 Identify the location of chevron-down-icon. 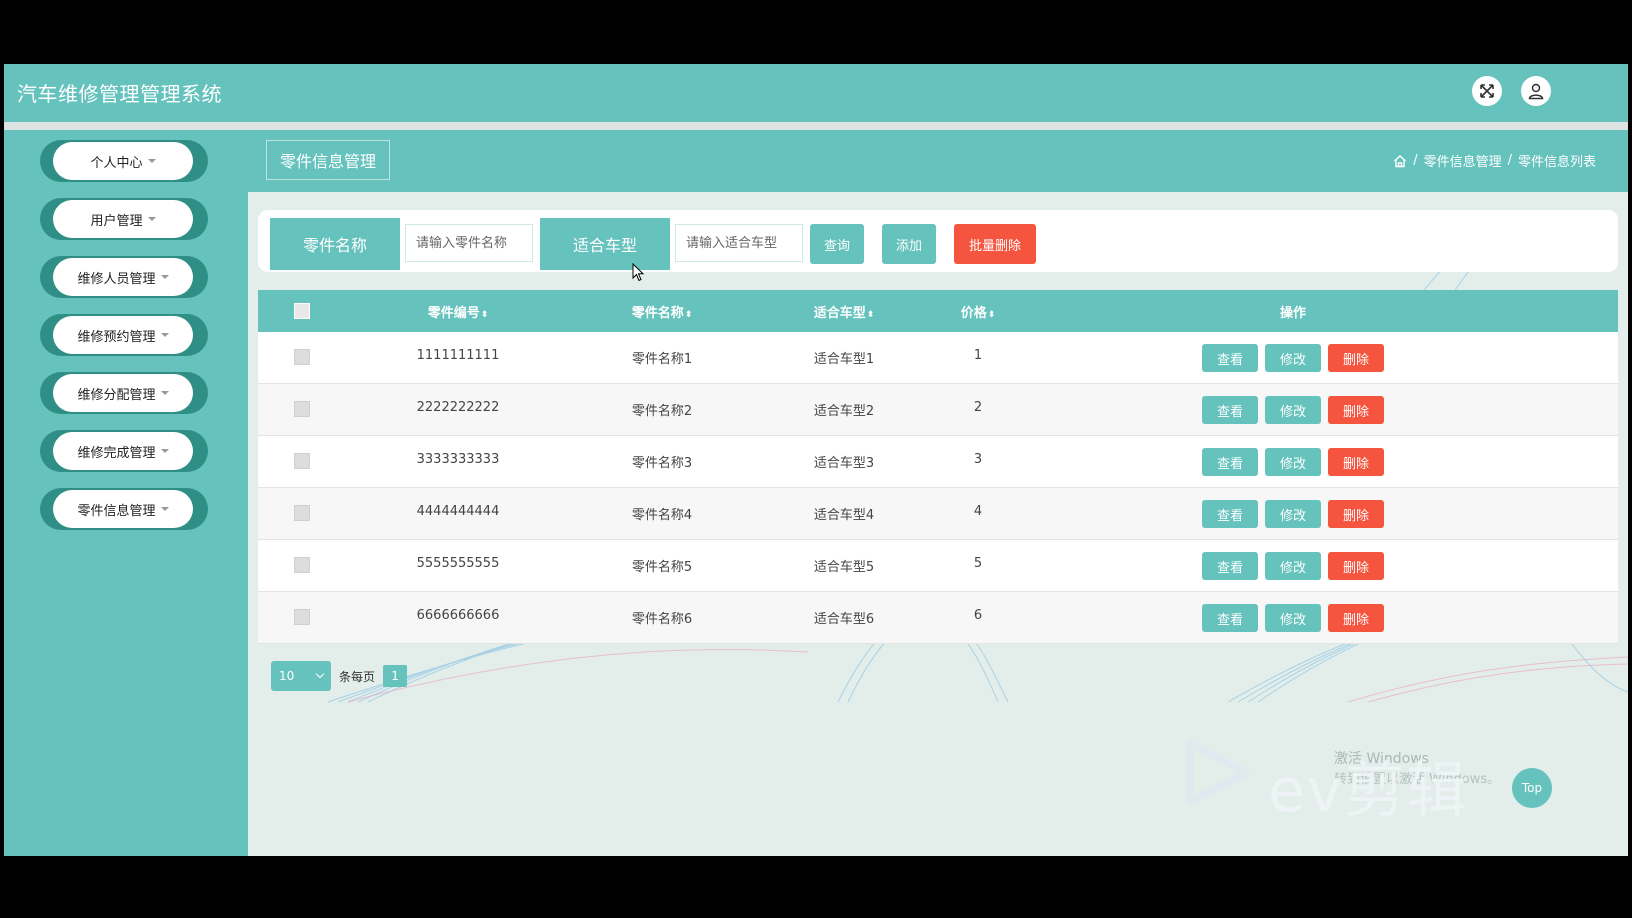
(320, 674).